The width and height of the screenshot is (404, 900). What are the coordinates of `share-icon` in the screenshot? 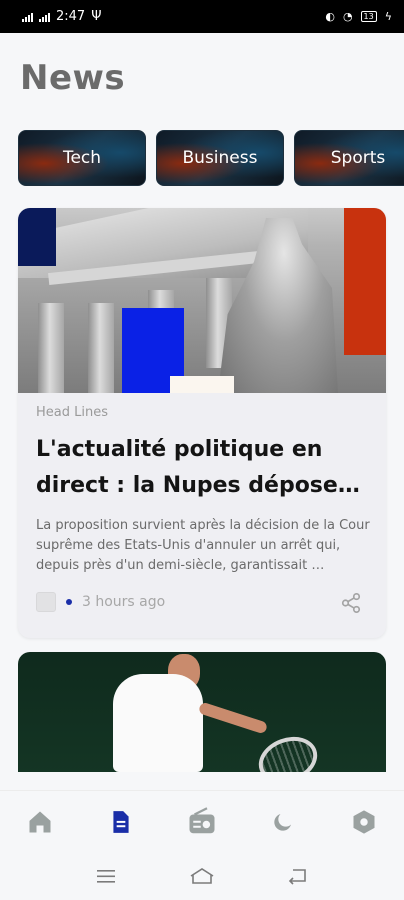 It's located at (351, 603).